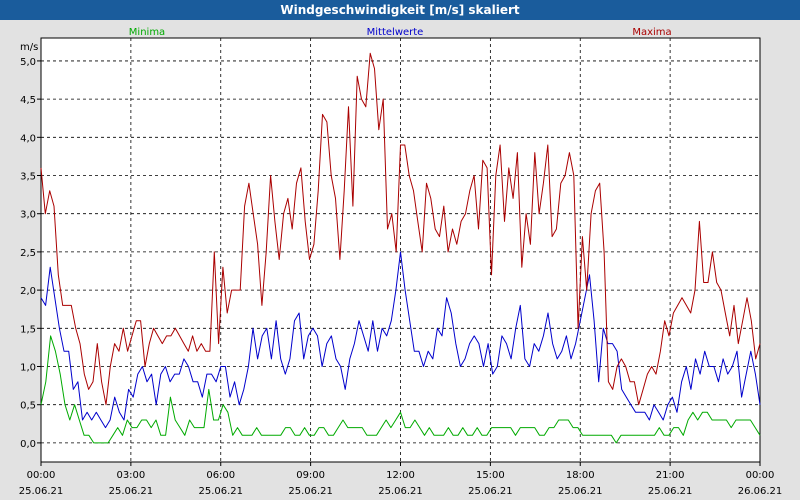  Describe the element at coordinates (28, 406) in the screenshot. I see `y-tick-label: 0,5` at that location.